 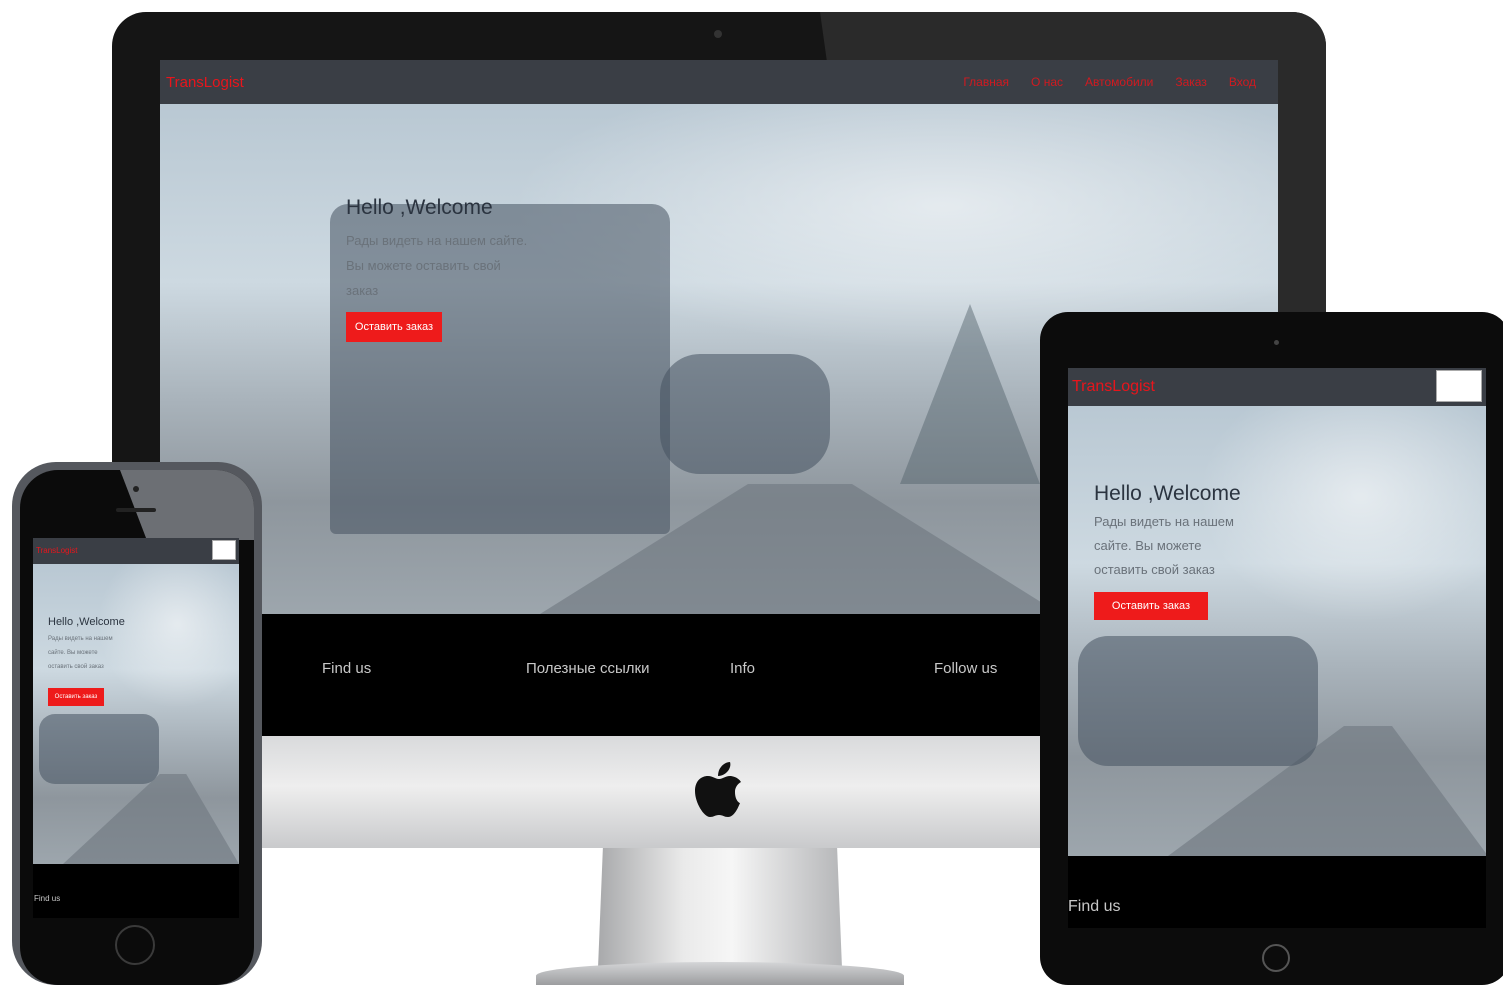 What do you see at coordinates (720, 973) in the screenshot?
I see `monitor-foot` at bounding box center [720, 973].